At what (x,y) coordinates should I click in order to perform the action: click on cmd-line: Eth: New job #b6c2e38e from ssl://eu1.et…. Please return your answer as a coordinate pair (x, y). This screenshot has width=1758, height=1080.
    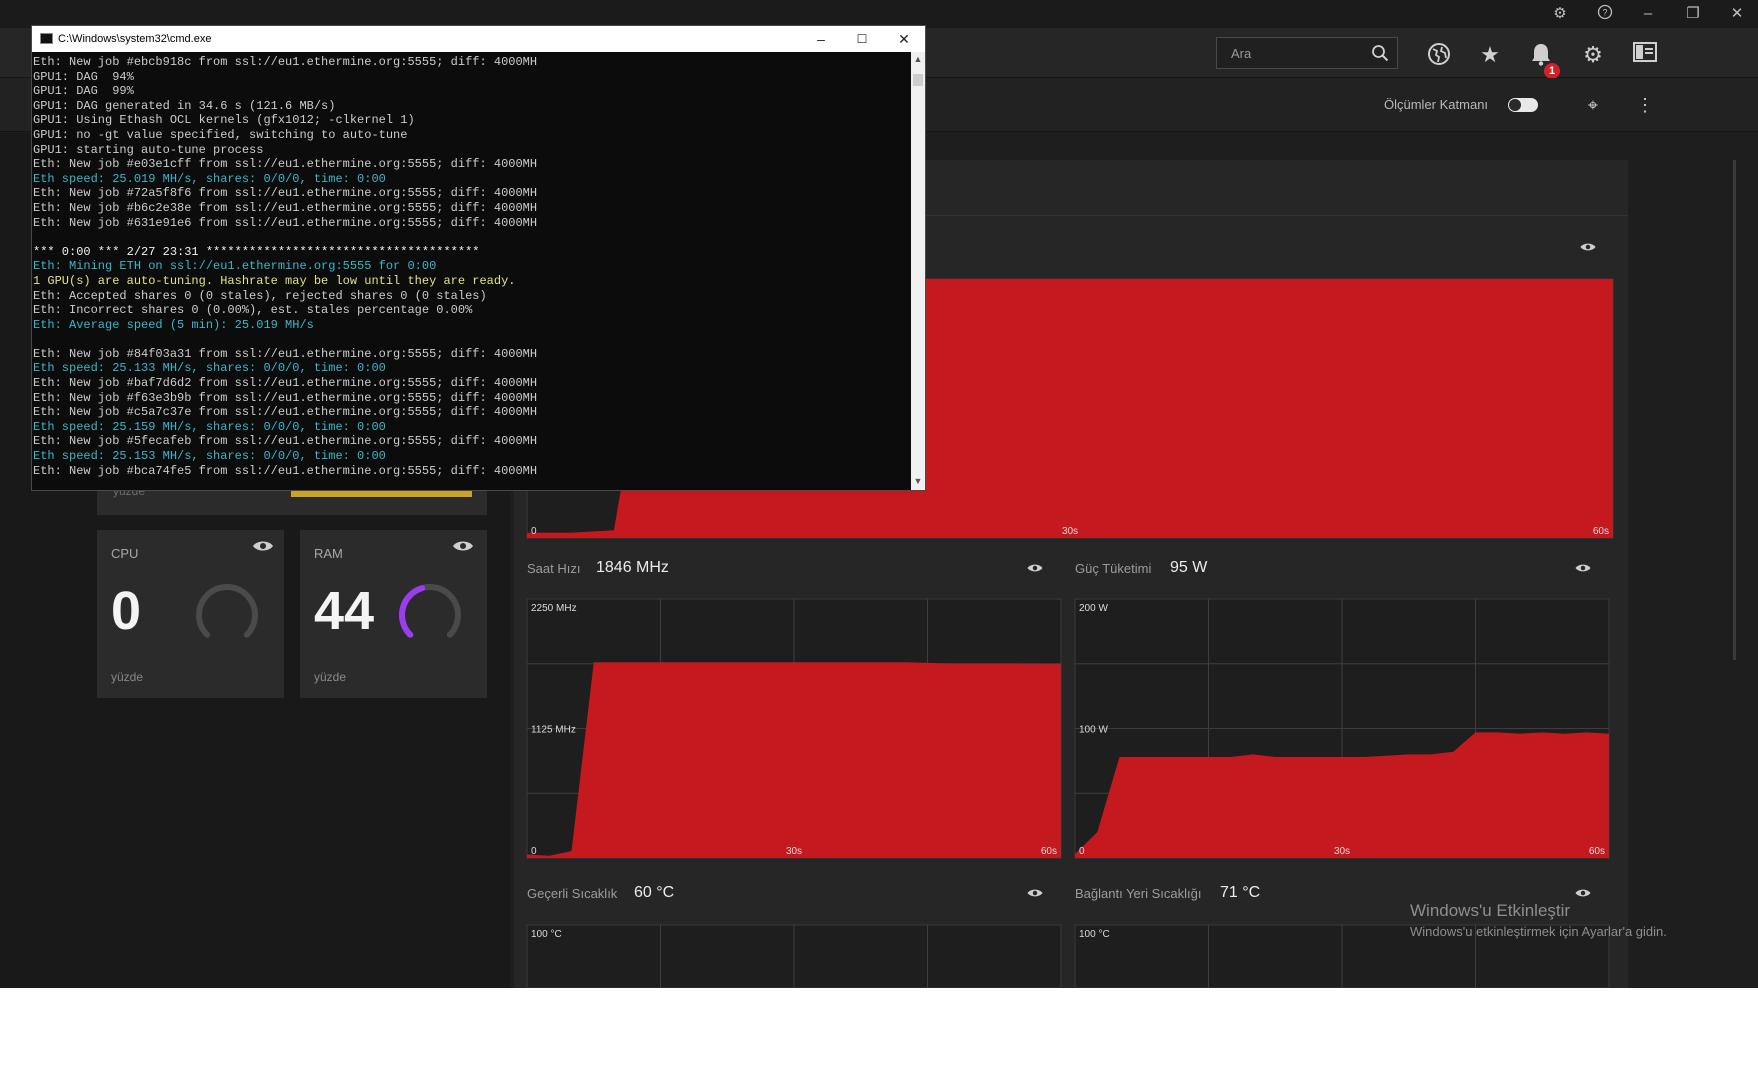
    Looking at the image, I should click on (285, 207).